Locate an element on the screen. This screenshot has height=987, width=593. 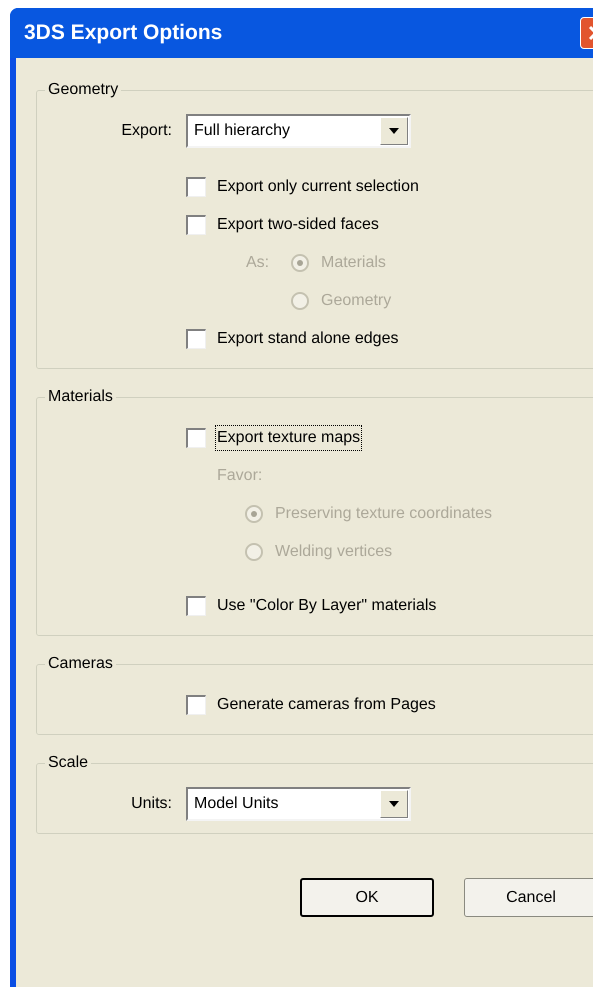
dropdown: Full hierarchy is located at coordinates (298, 131).